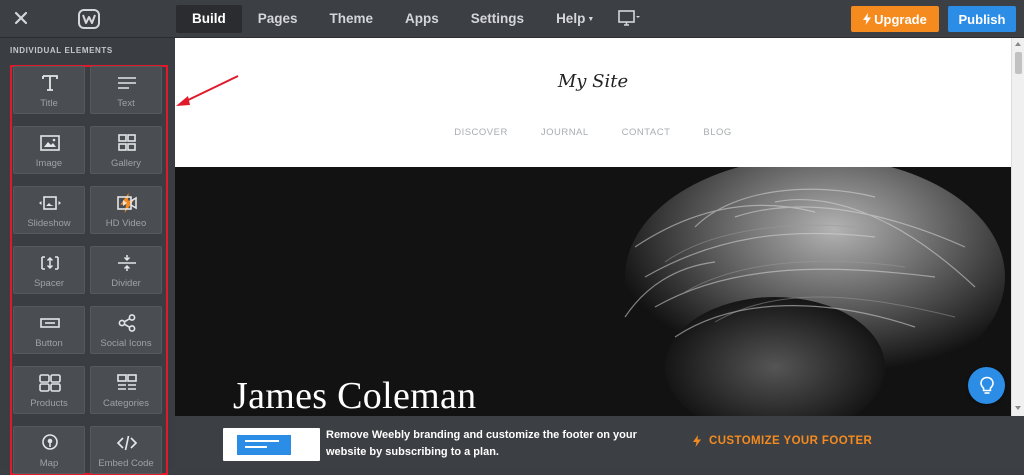  What do you see at coordinates (571, 18) in the screenshot?
I see `tab-help-label: Help` at bounding box center [571, 18].